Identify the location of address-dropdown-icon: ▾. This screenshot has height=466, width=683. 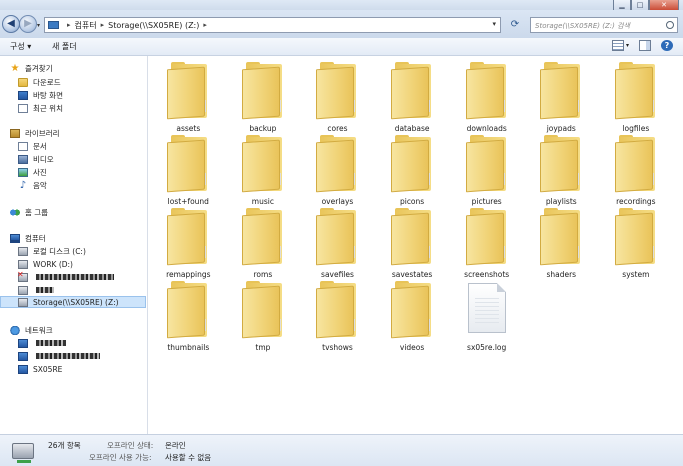
(494, 24).